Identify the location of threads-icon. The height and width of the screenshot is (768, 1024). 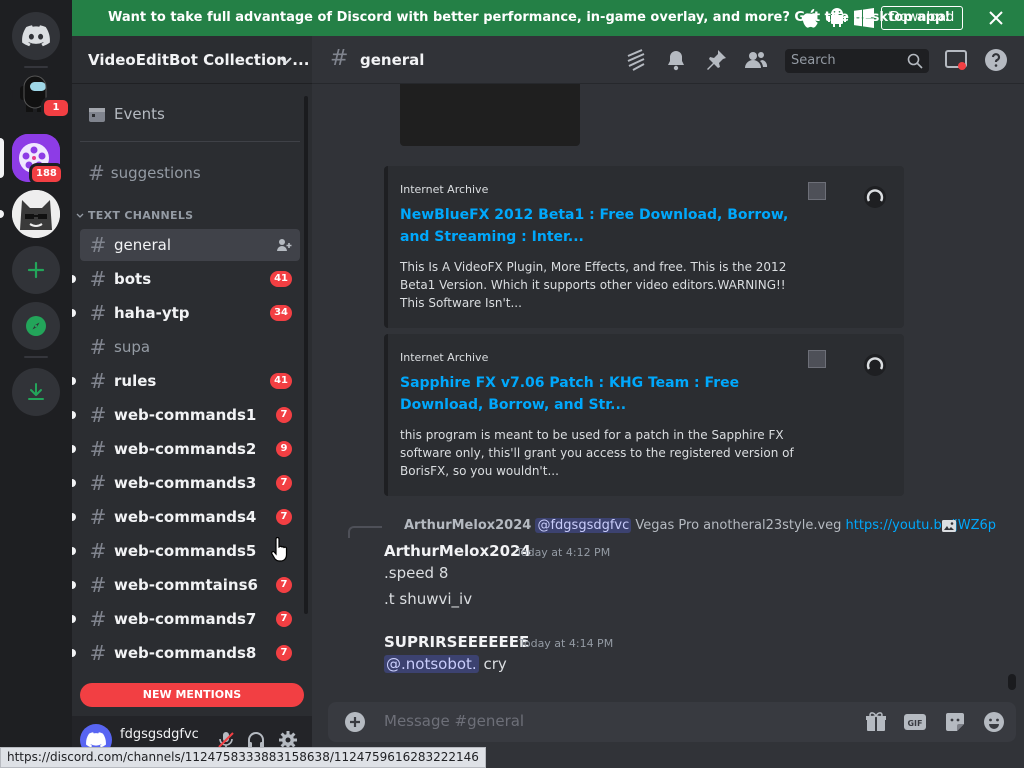
(636, 60).